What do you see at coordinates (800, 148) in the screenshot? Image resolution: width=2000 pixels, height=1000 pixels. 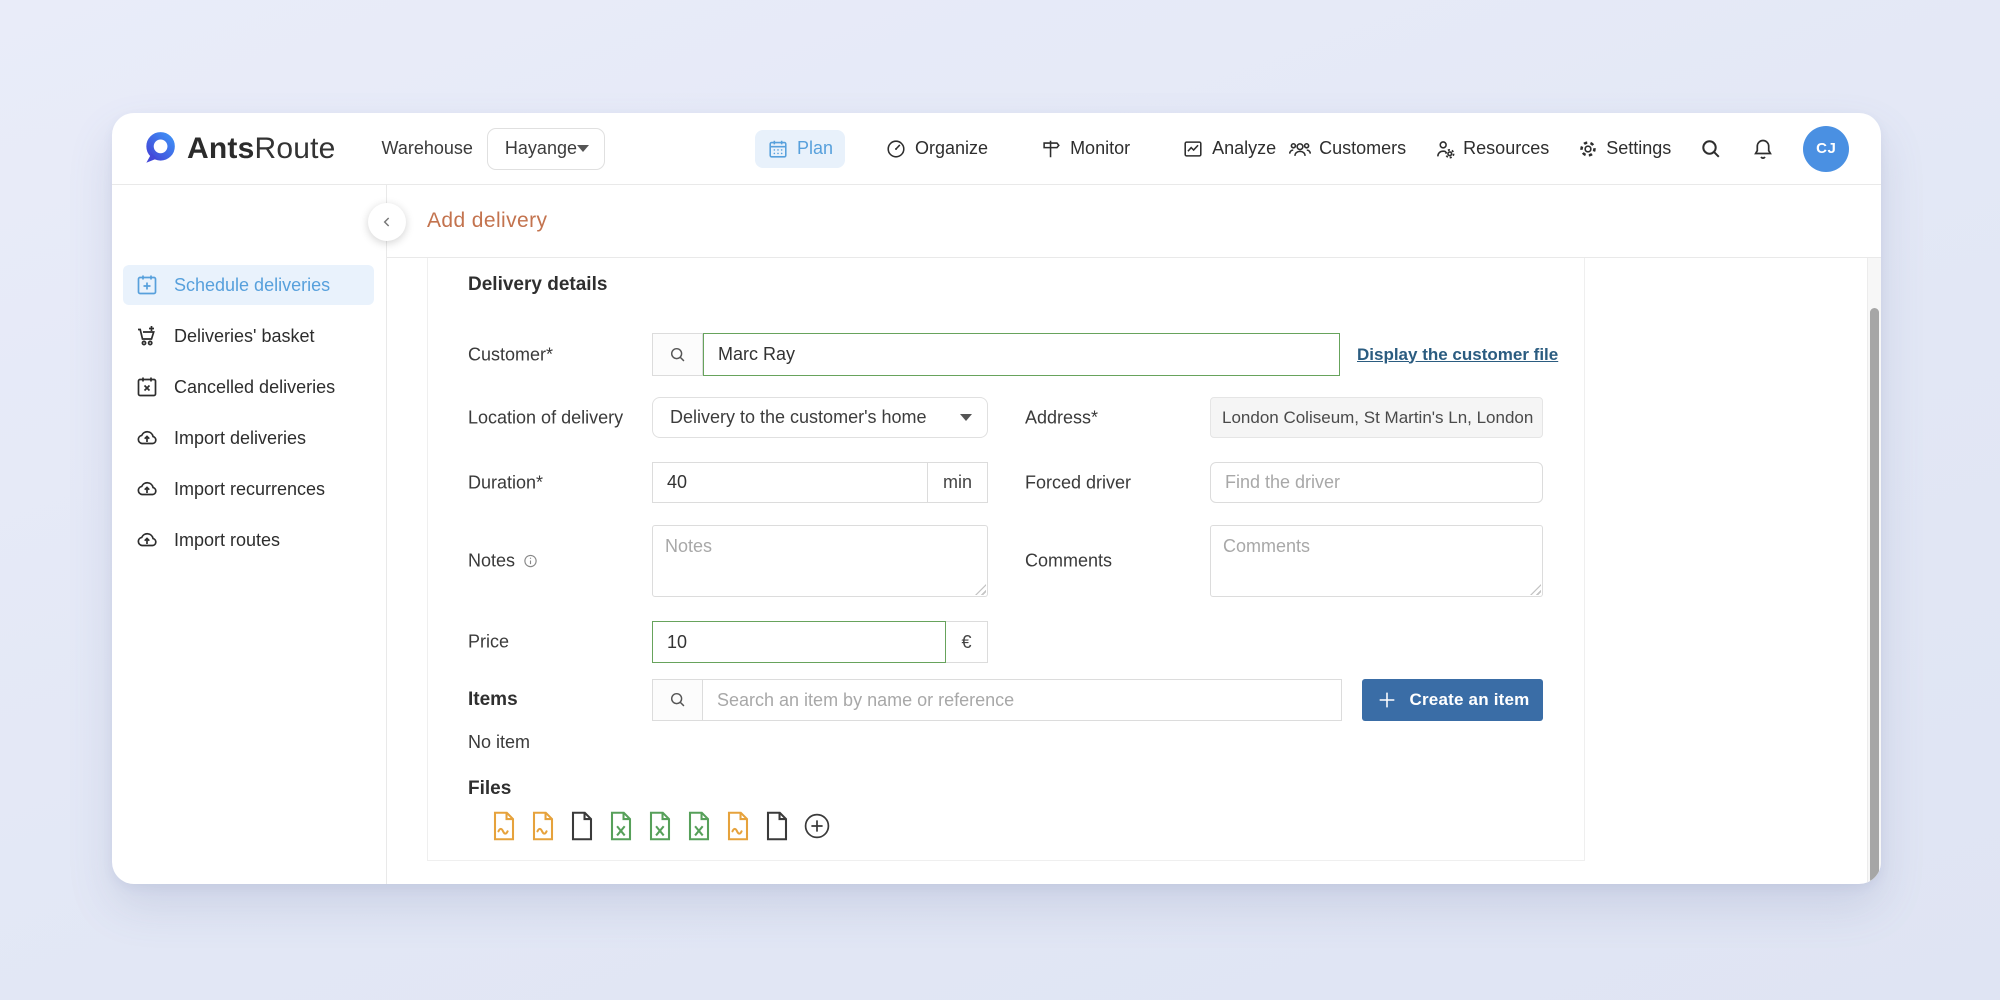 I see `tab-plan: Plan` at bounding box center [800, 148].